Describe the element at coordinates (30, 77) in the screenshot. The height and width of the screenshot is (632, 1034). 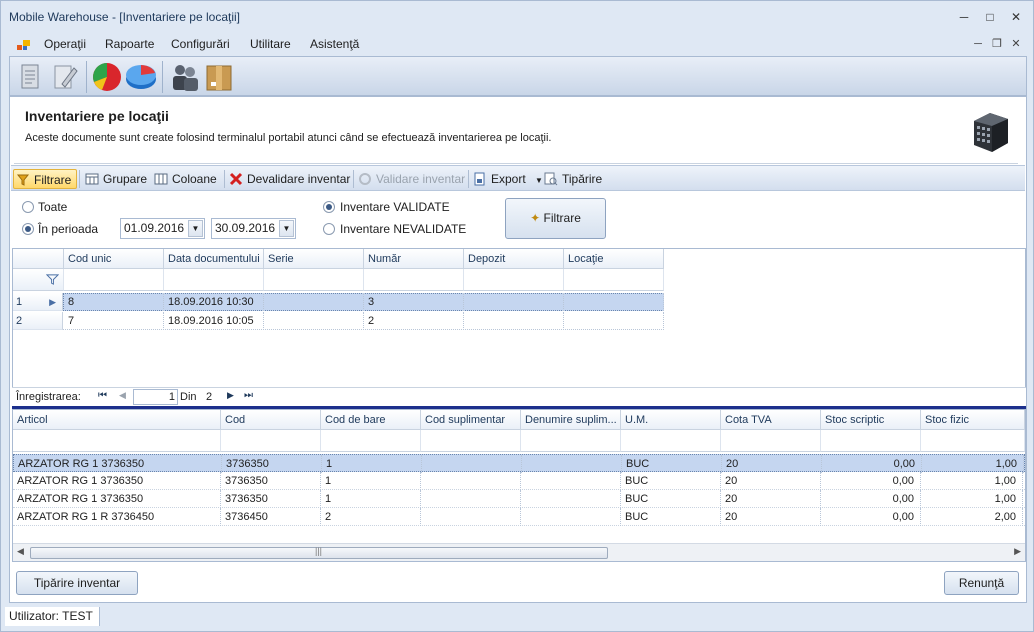
I see `document-icon` at that location.